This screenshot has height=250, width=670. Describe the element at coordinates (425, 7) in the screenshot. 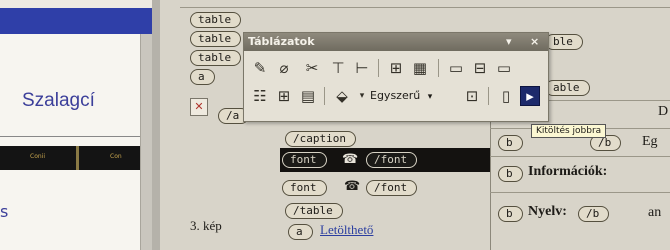

I see `editor-top-rule` at that location.